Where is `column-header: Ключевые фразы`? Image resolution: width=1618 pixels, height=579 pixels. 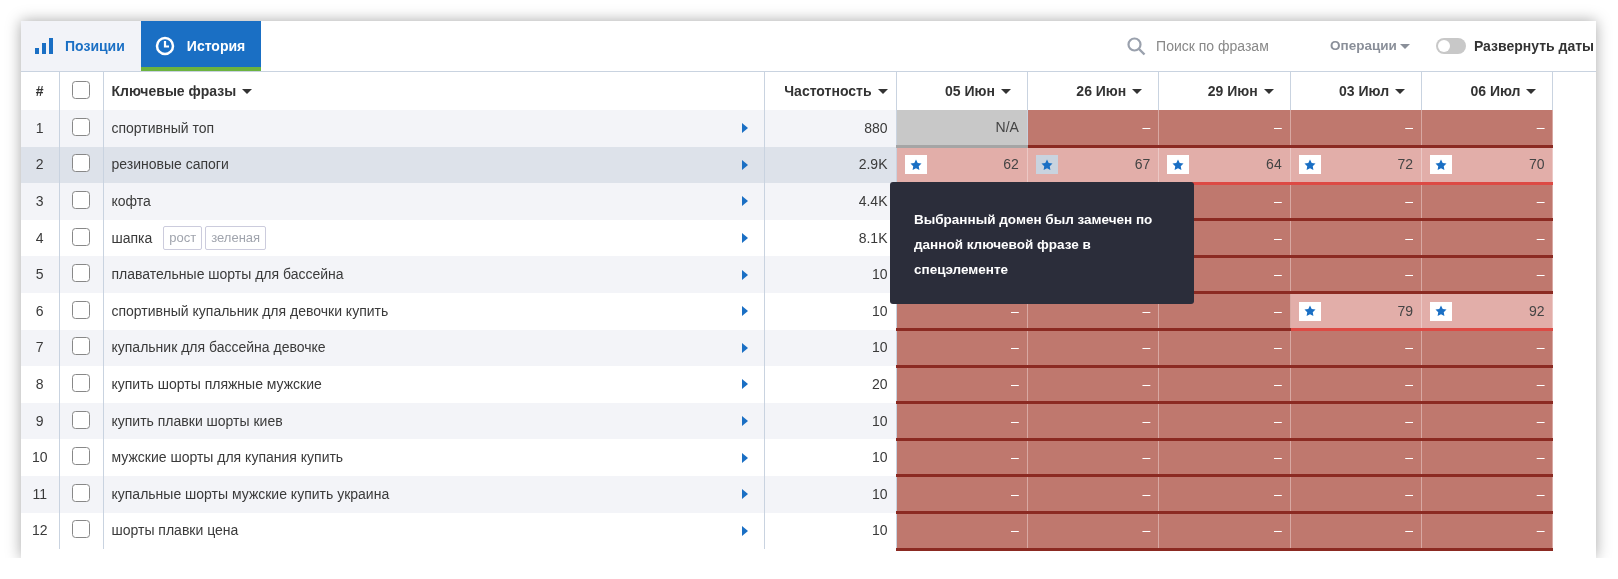
column-header: Ключевые фразы is located at coordinates (174, 90).